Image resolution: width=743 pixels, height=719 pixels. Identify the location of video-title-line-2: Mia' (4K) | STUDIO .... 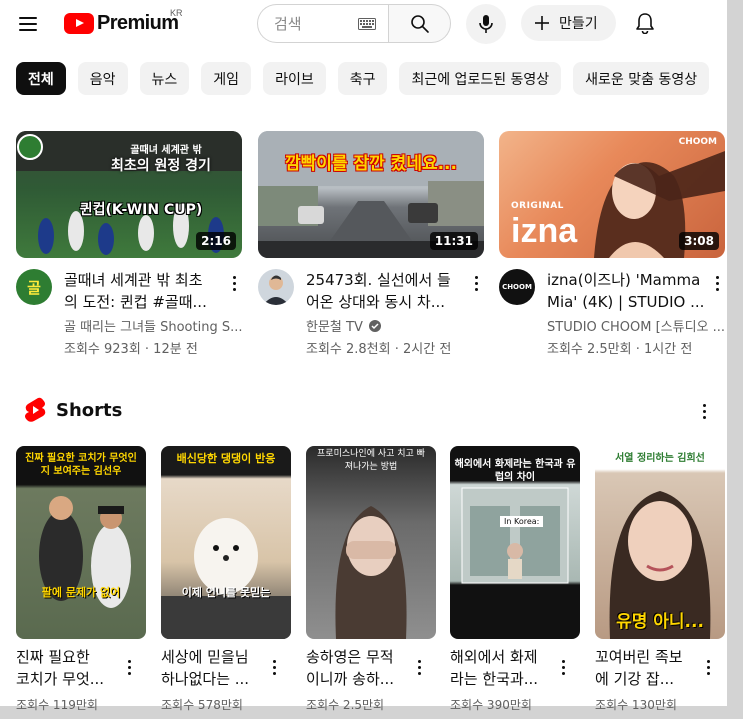
(626, 302).